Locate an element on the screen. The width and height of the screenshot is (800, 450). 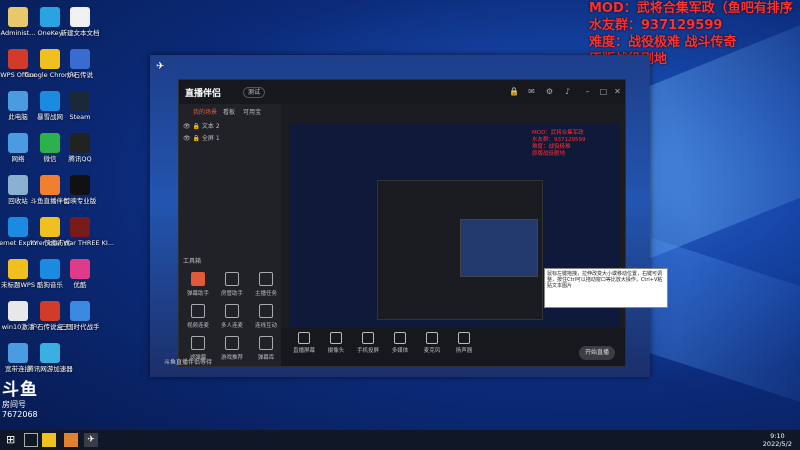
toolbar-button: 手机投屏 is located at coordinates (368, 343).